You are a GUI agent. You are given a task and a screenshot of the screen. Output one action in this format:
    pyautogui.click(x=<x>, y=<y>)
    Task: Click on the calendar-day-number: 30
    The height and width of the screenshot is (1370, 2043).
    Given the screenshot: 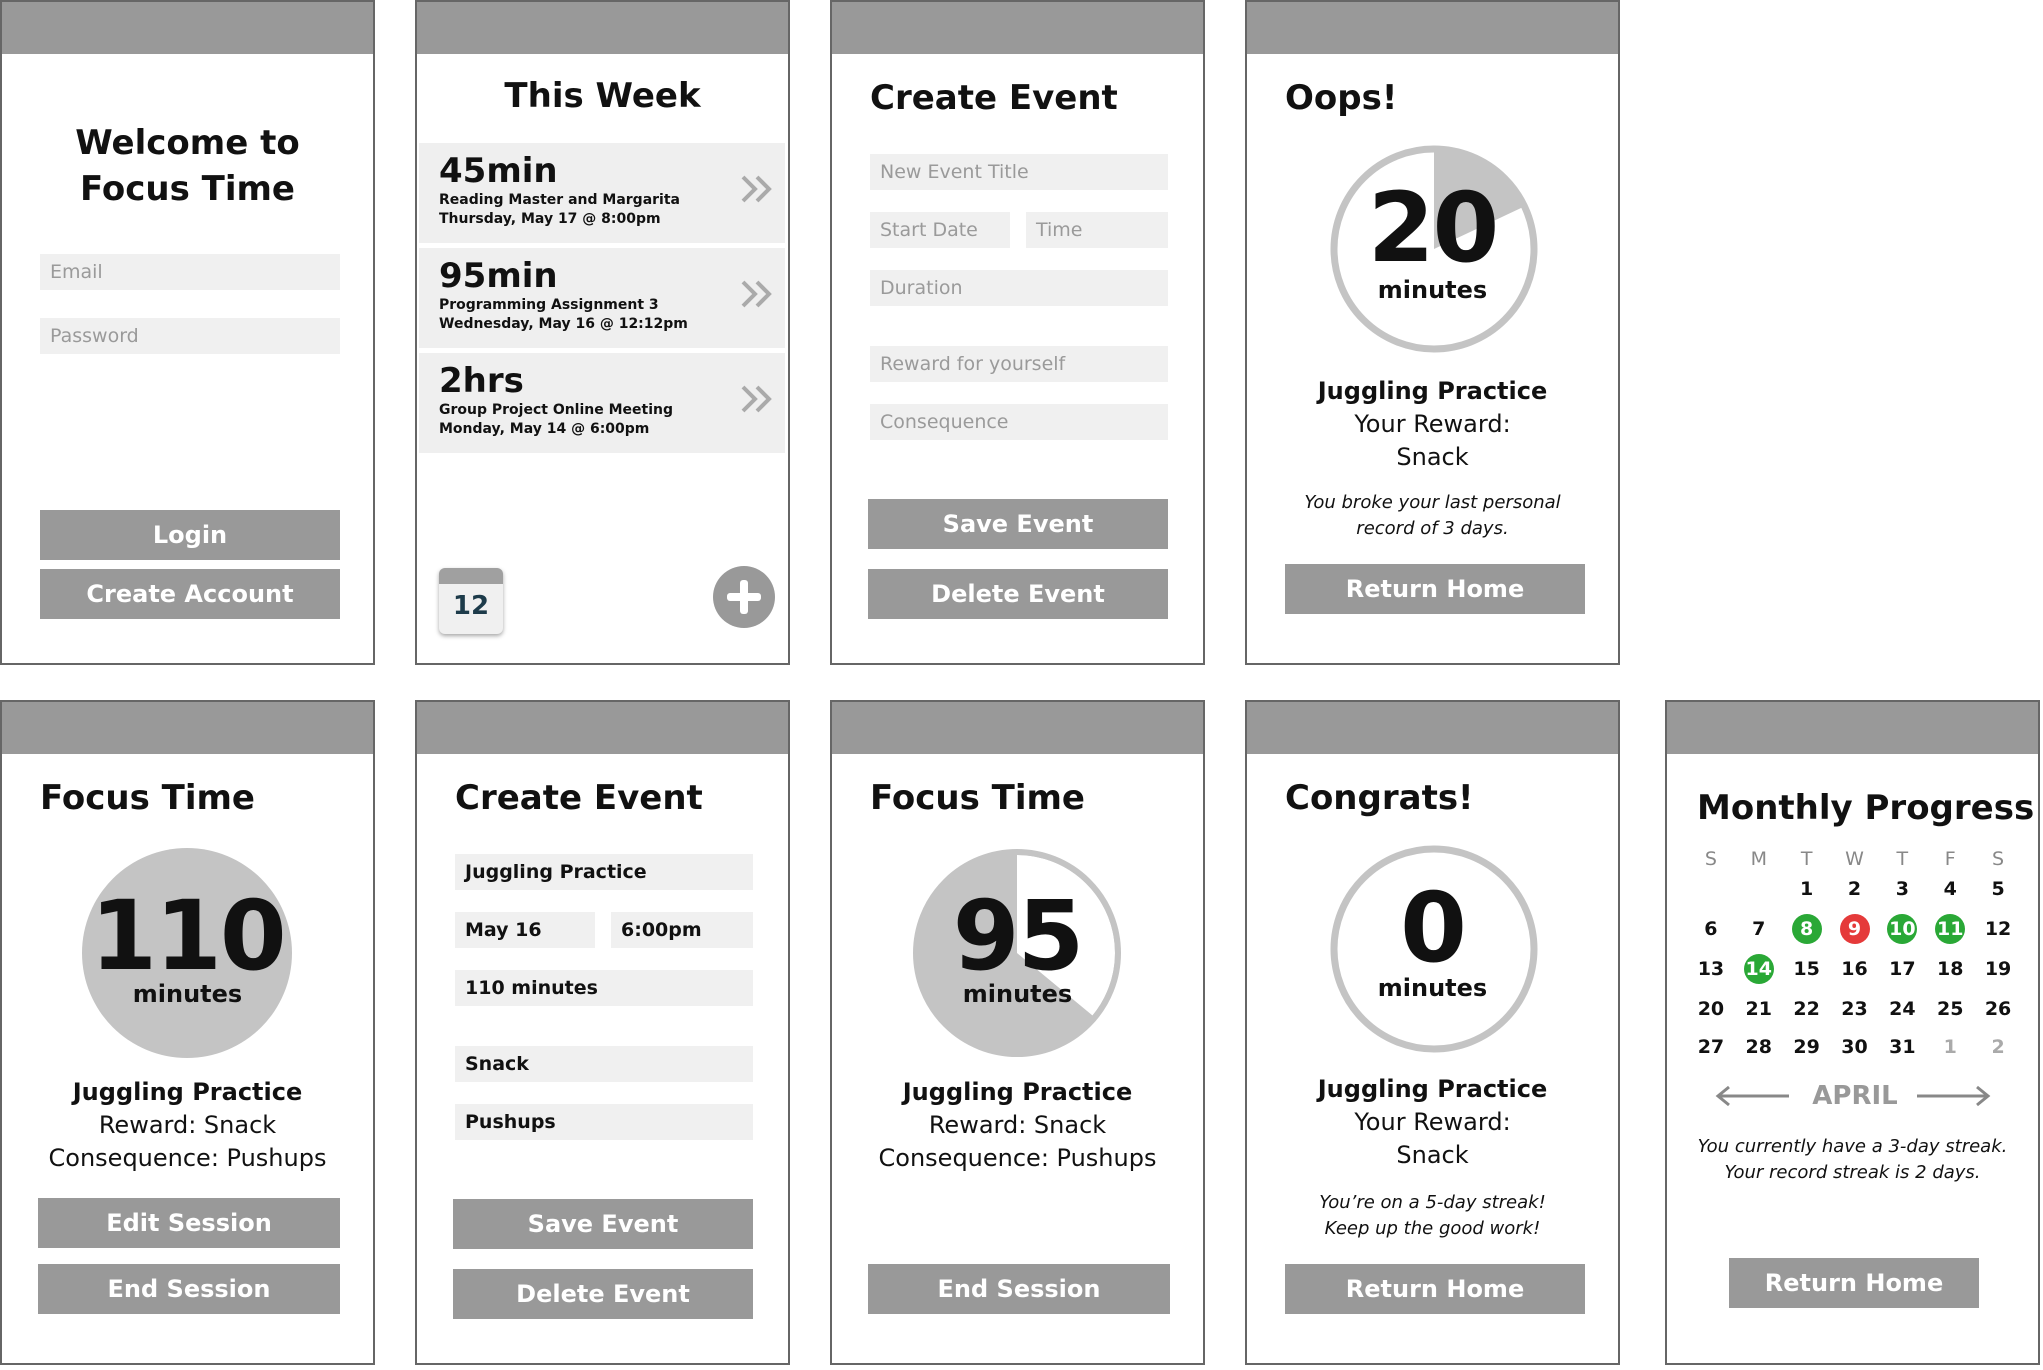 What is the action you would take?
    pyautogui.click(x=1854, y=1047)
    